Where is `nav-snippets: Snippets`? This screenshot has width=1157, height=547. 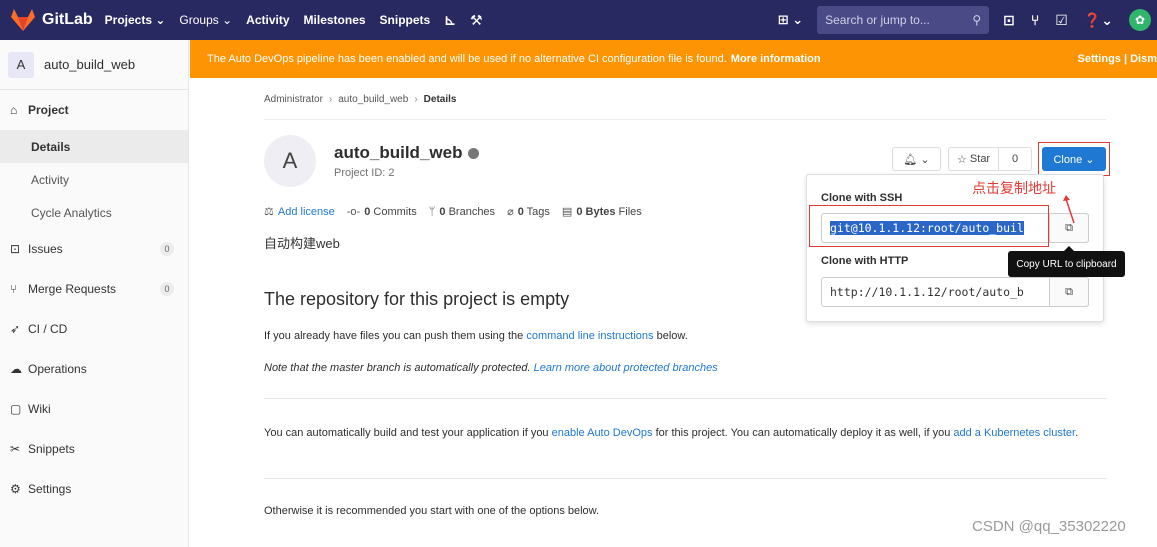 nav-snippets: Snippets is located at coordinates (405, 20).